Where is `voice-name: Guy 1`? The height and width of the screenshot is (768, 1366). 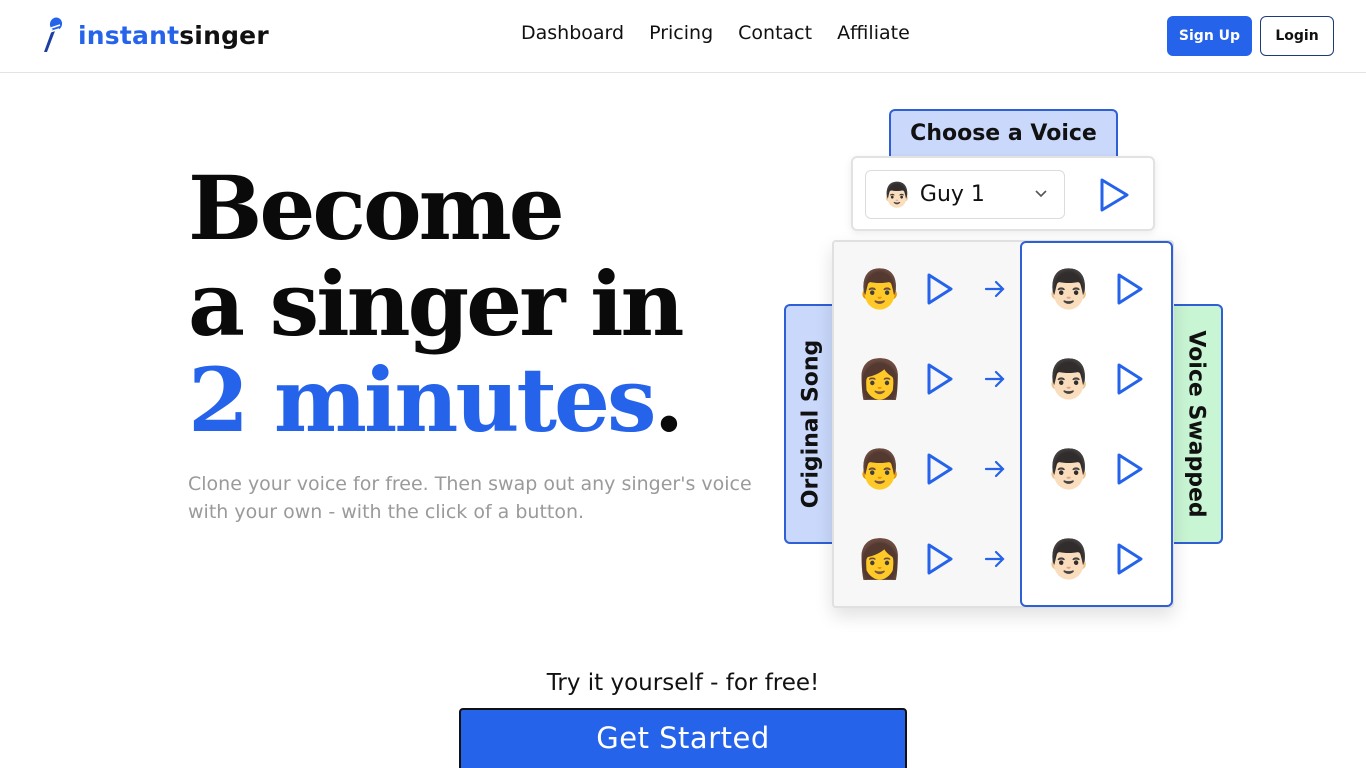 voice-name: Guy 1 is located at coordinates (952, 194).